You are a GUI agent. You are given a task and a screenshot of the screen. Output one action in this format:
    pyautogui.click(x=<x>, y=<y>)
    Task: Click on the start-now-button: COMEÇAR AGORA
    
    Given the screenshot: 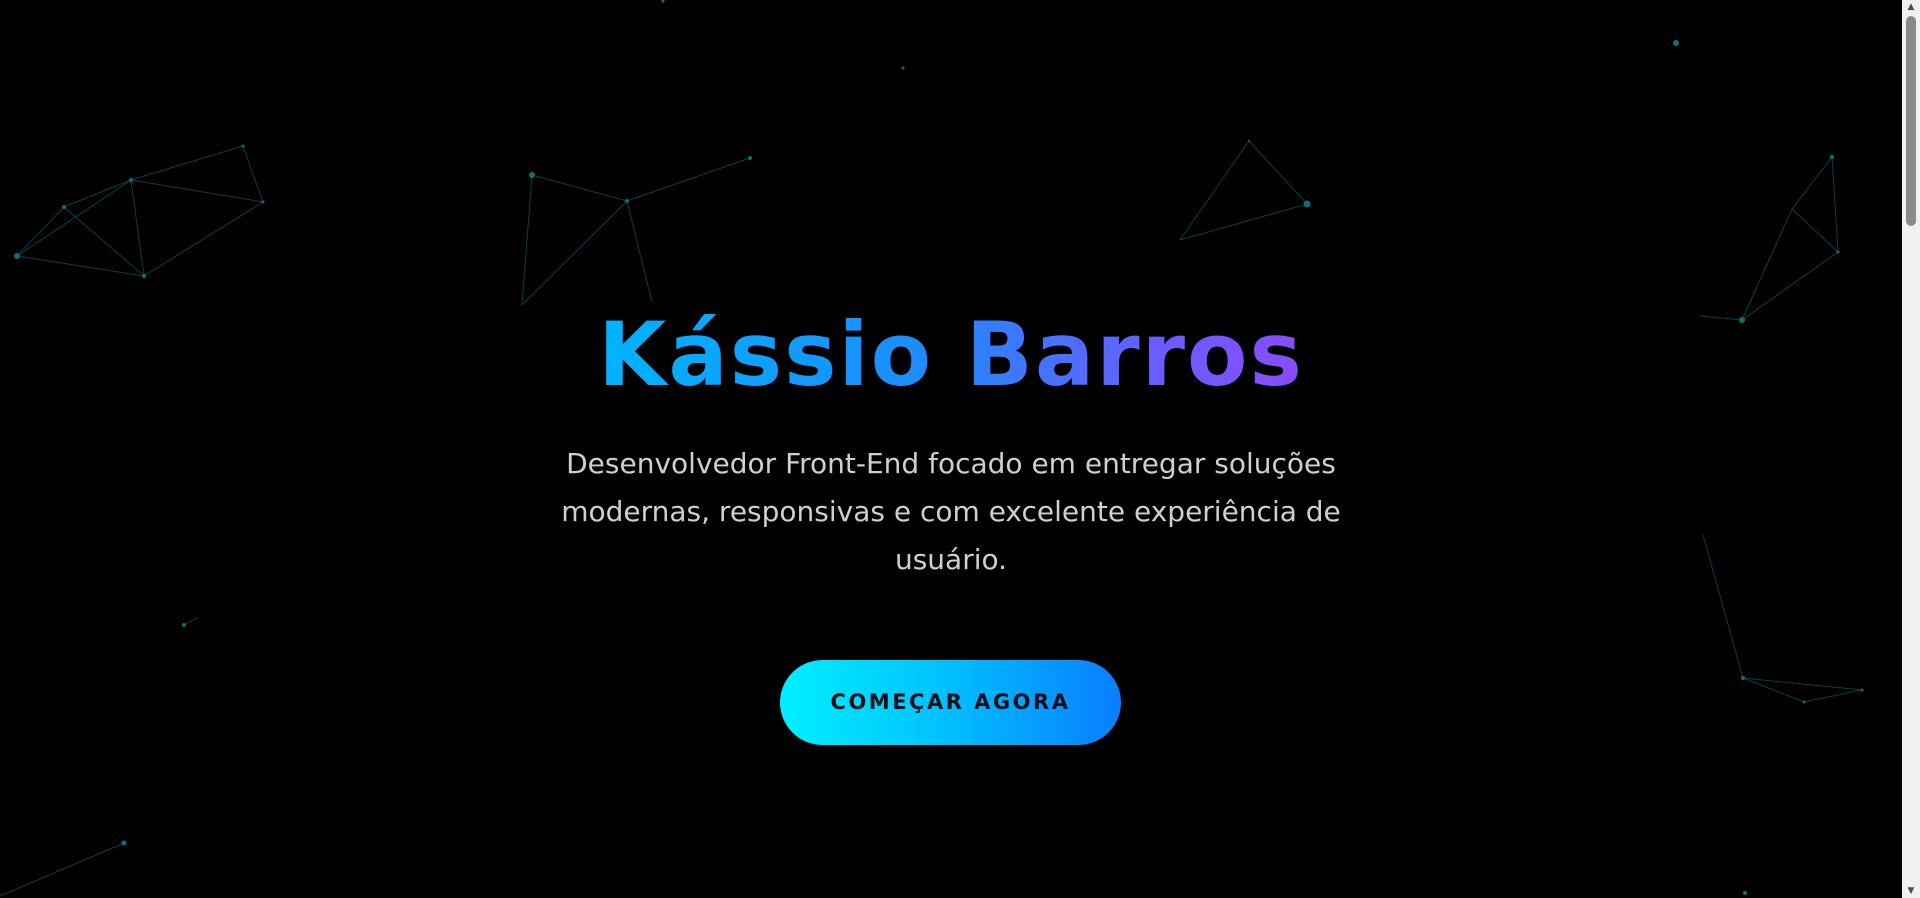 What is the action you would take?
    pyautogui.click(x=950, y=702)
    